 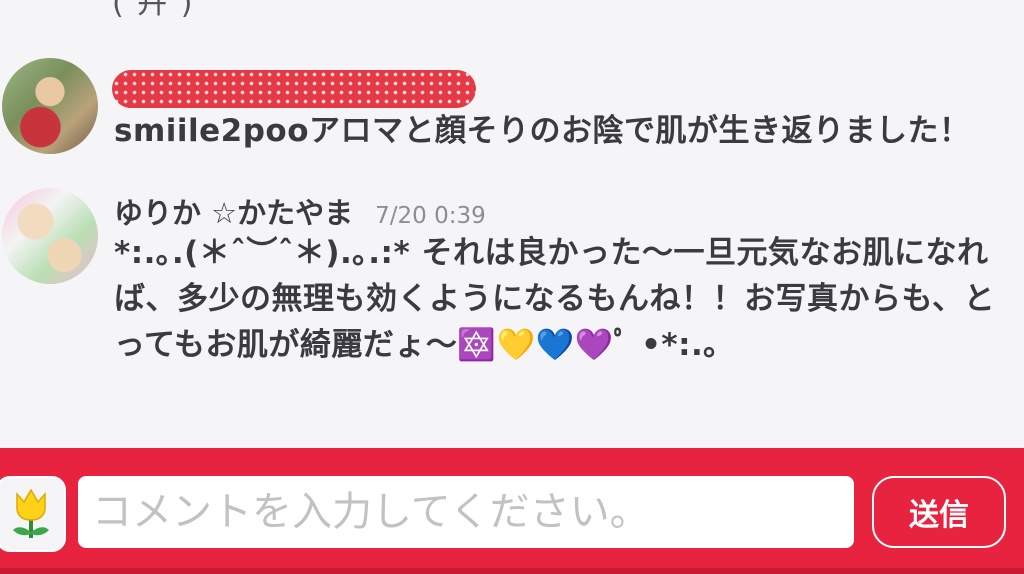 I want to click on send-button: 送信, so click(x=939, y=512).